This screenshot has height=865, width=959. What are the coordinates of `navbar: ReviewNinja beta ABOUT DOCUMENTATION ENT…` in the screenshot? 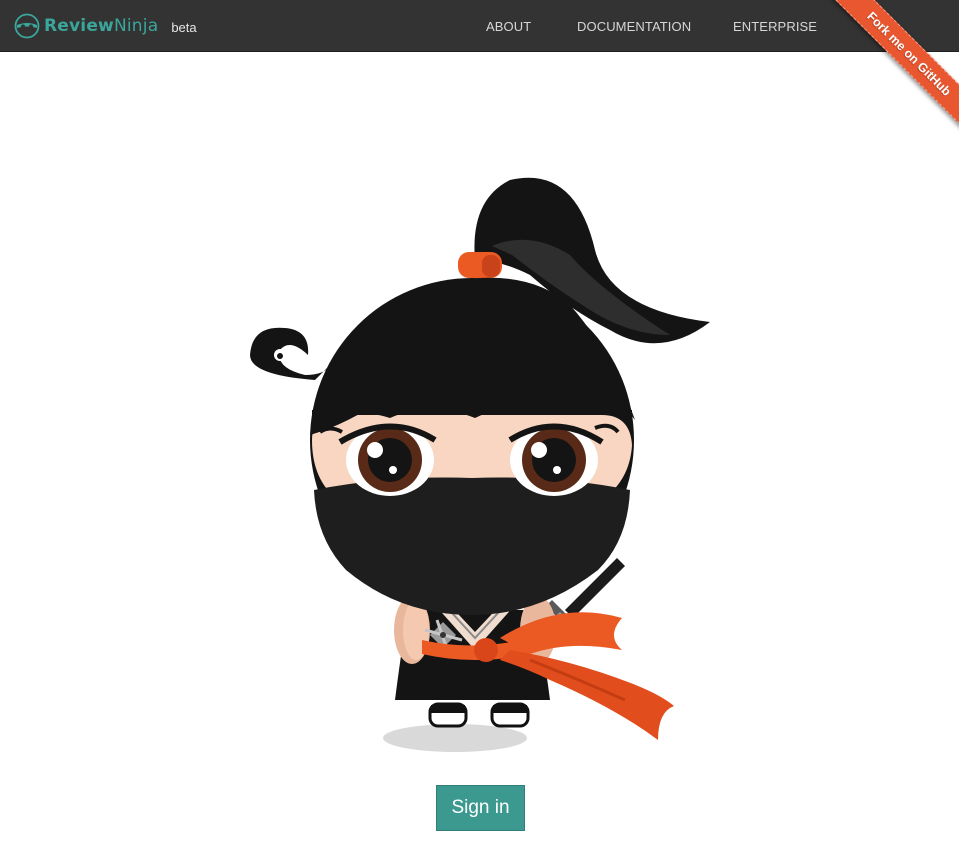 It's located at (479, 26).